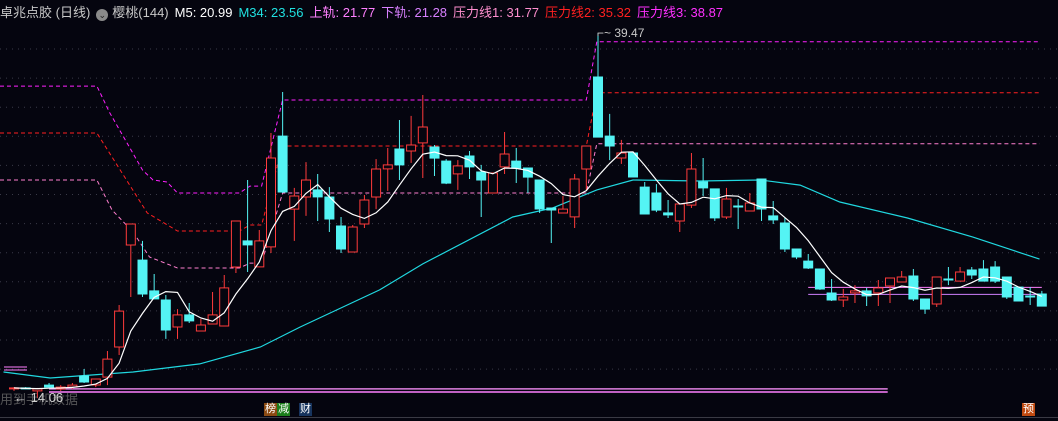  I want to click on low-price-value: 14.06, so click(47, 397).